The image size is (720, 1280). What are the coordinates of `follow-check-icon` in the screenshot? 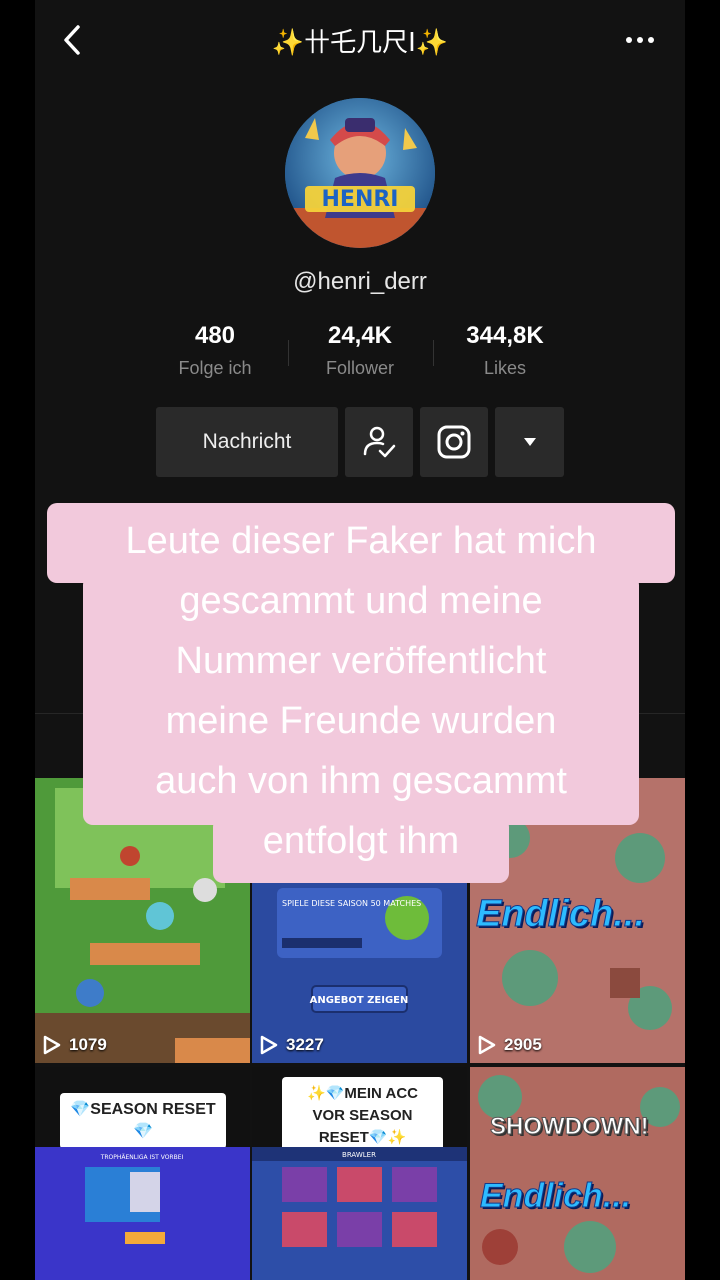 It's located at (379, 442).